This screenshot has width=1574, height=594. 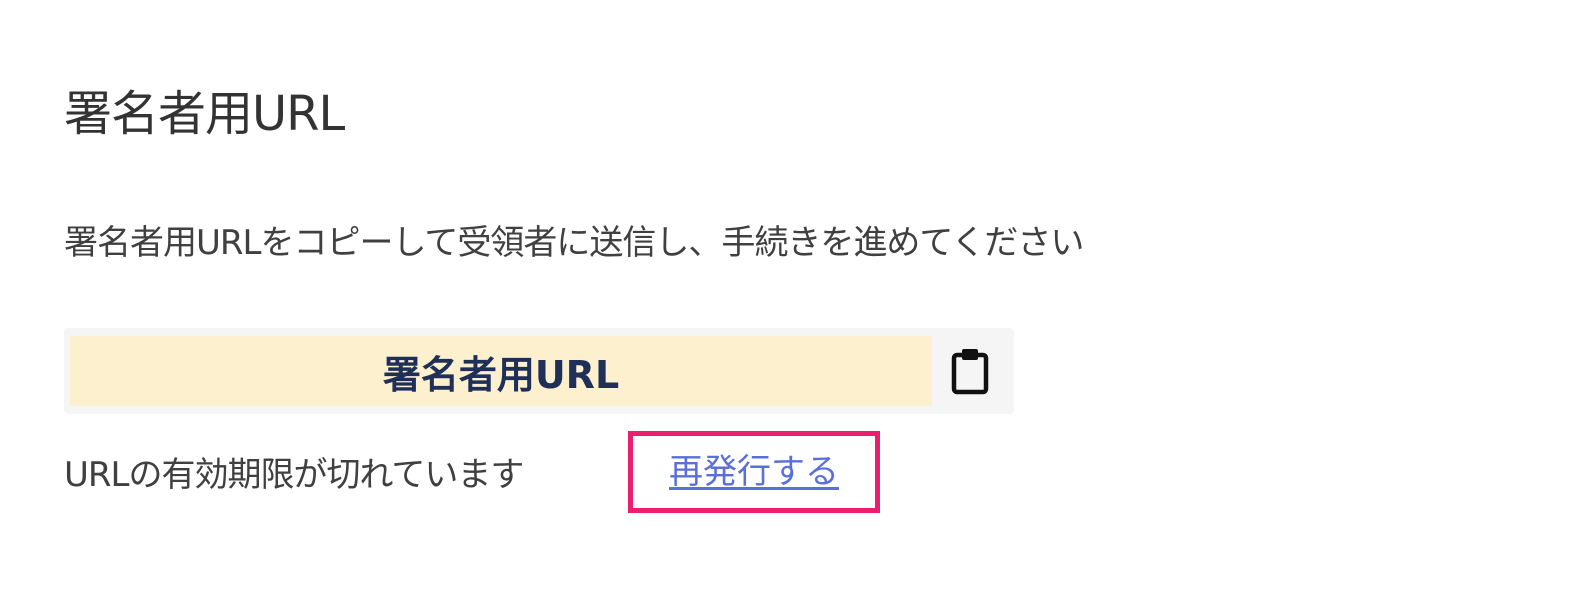 What do you see at coordinates (501, 371) in the screenshot?
I see `signer-url-field: 署名者用URL` at bounding box center [501, 371].